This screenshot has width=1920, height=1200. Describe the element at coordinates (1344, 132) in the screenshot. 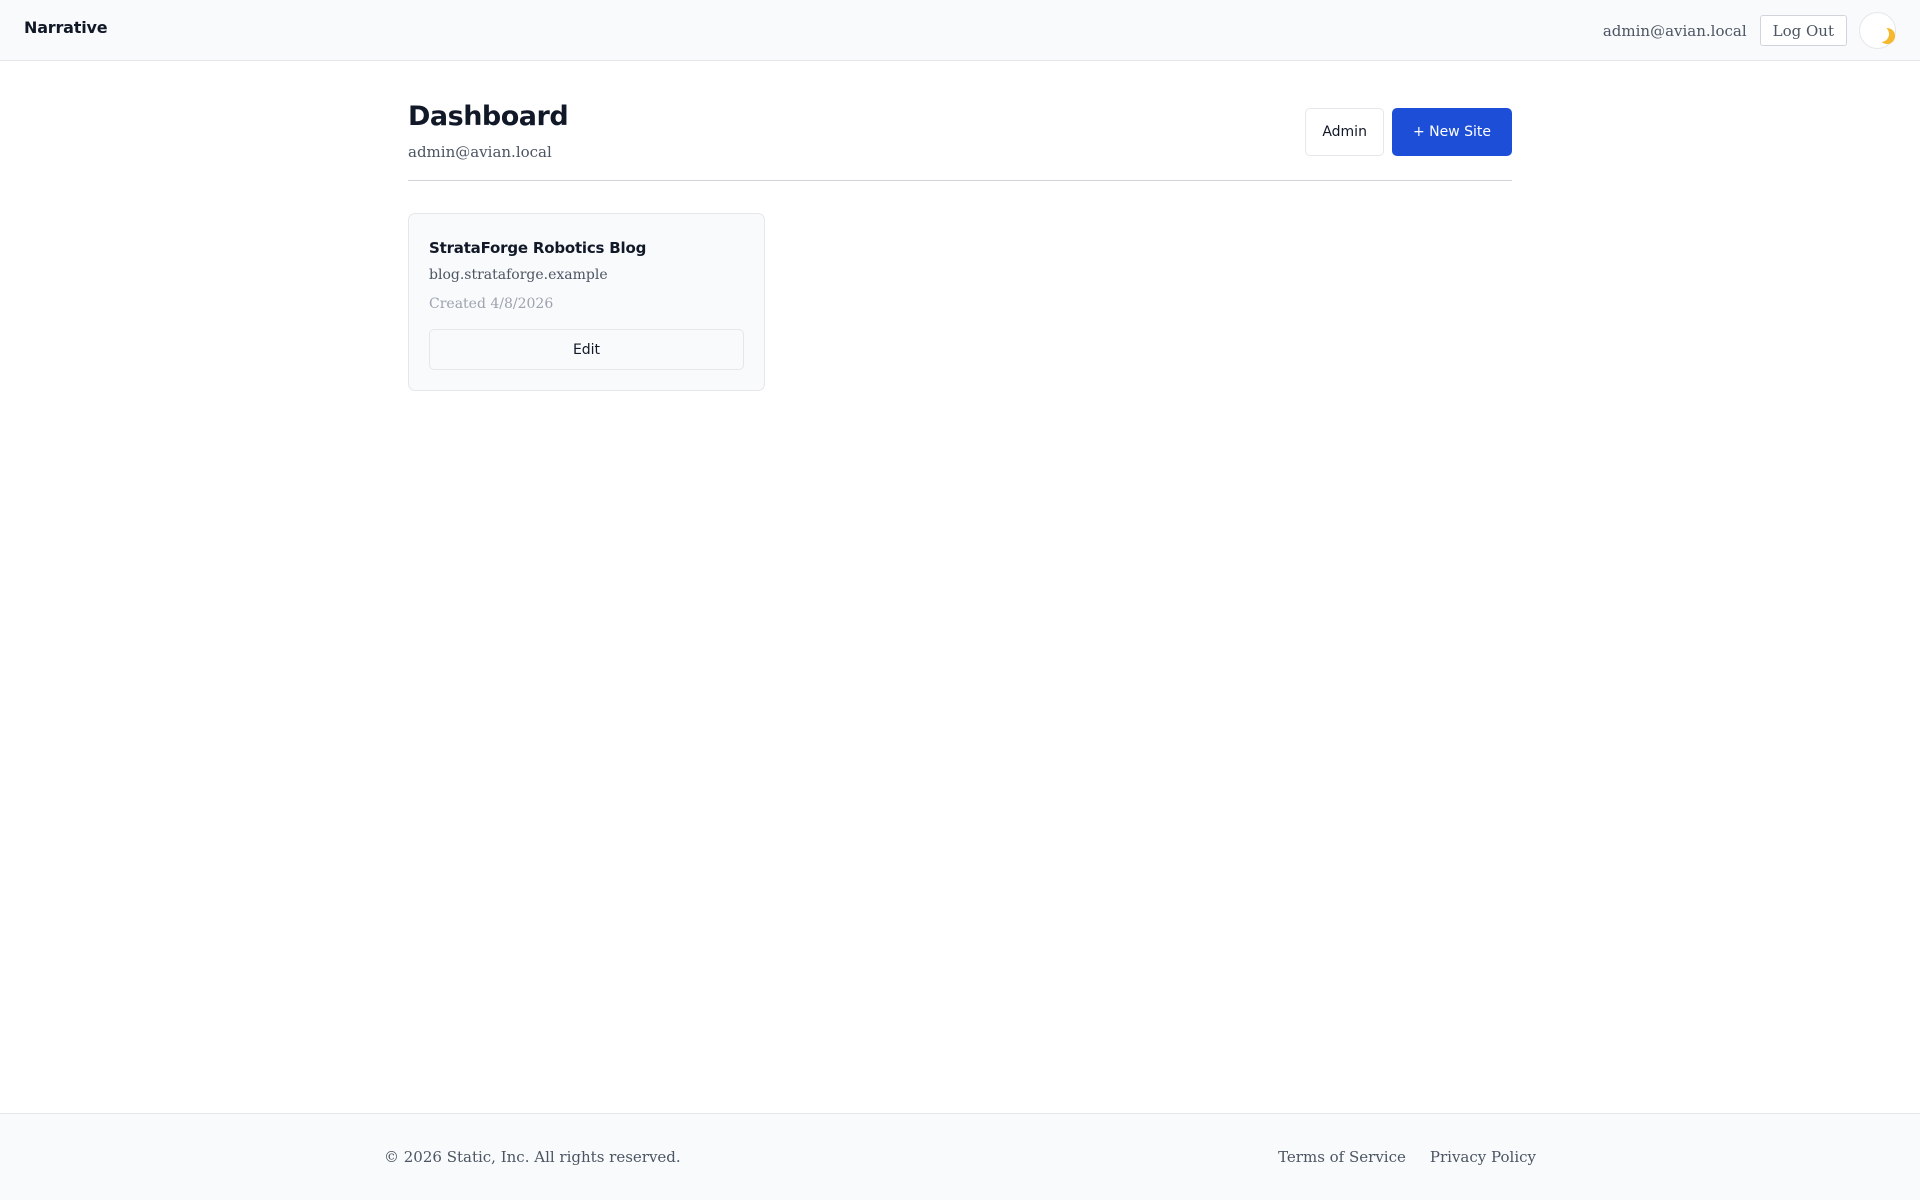

I see `admin-button: Admin` at that location.